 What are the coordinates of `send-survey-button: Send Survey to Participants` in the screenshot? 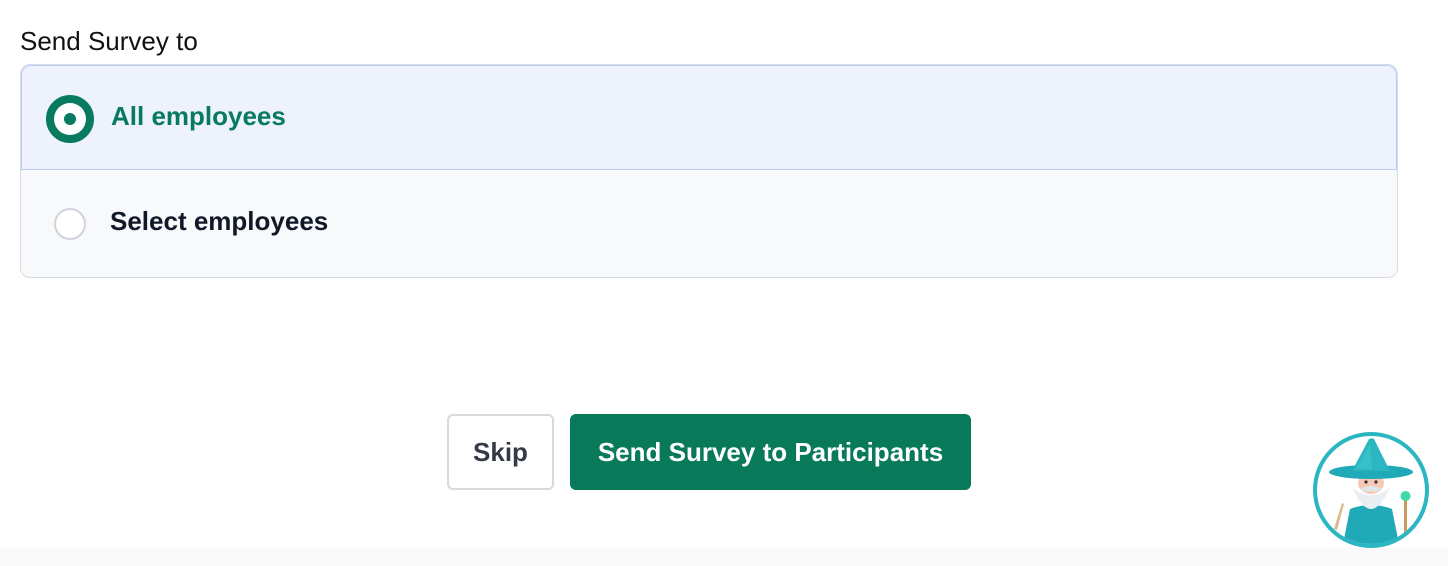 It's located at (770, 452).